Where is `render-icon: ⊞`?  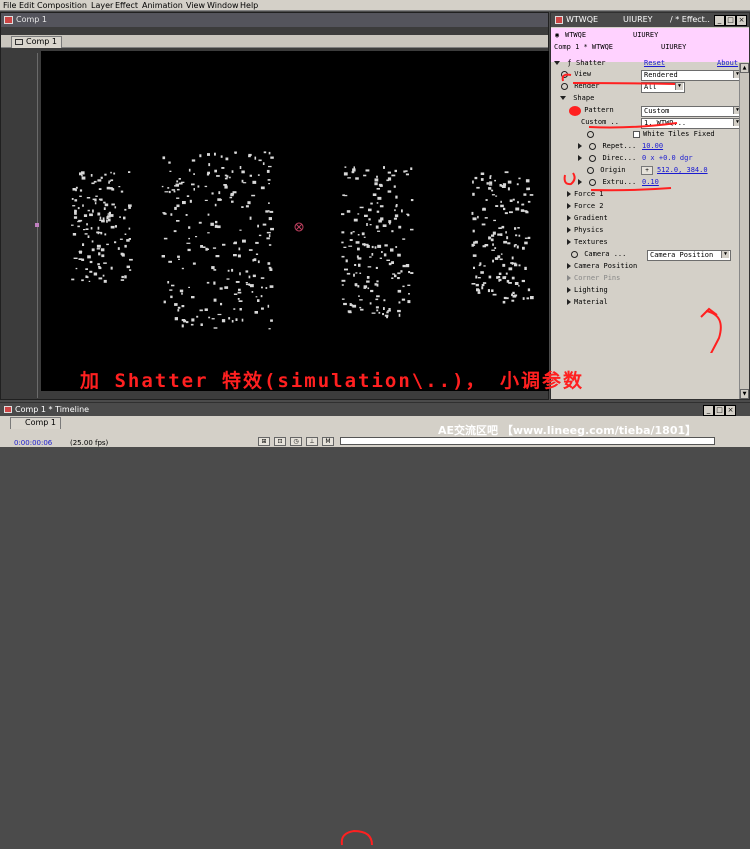
render-icon: ⊞ is located at coordinates (264, 441).